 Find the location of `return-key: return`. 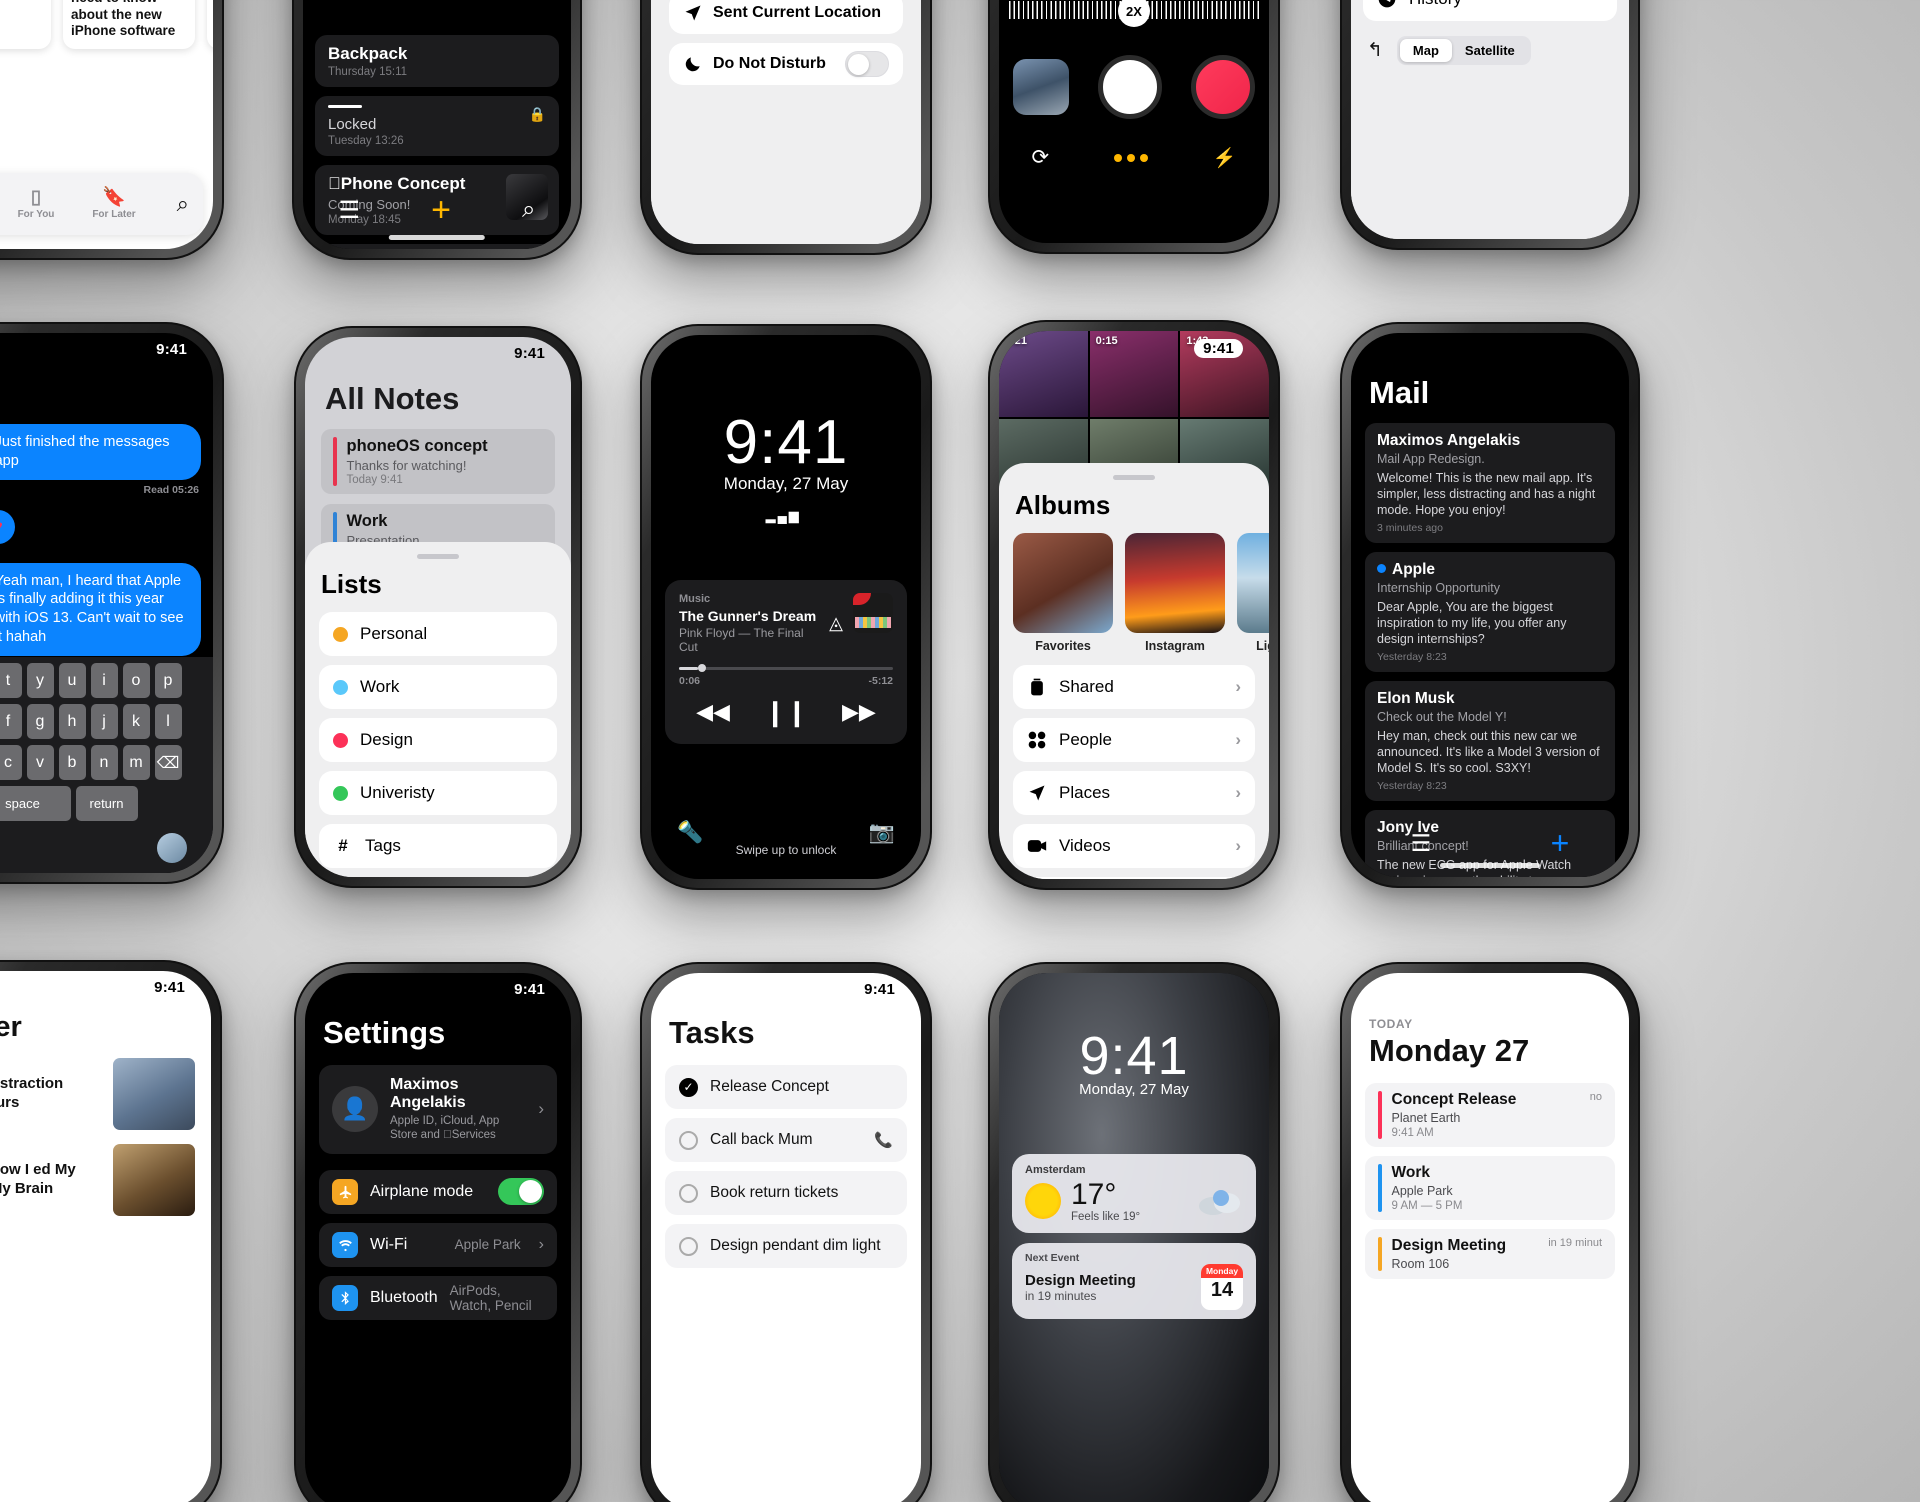

return-key: return is located at coordinates (106, 803).